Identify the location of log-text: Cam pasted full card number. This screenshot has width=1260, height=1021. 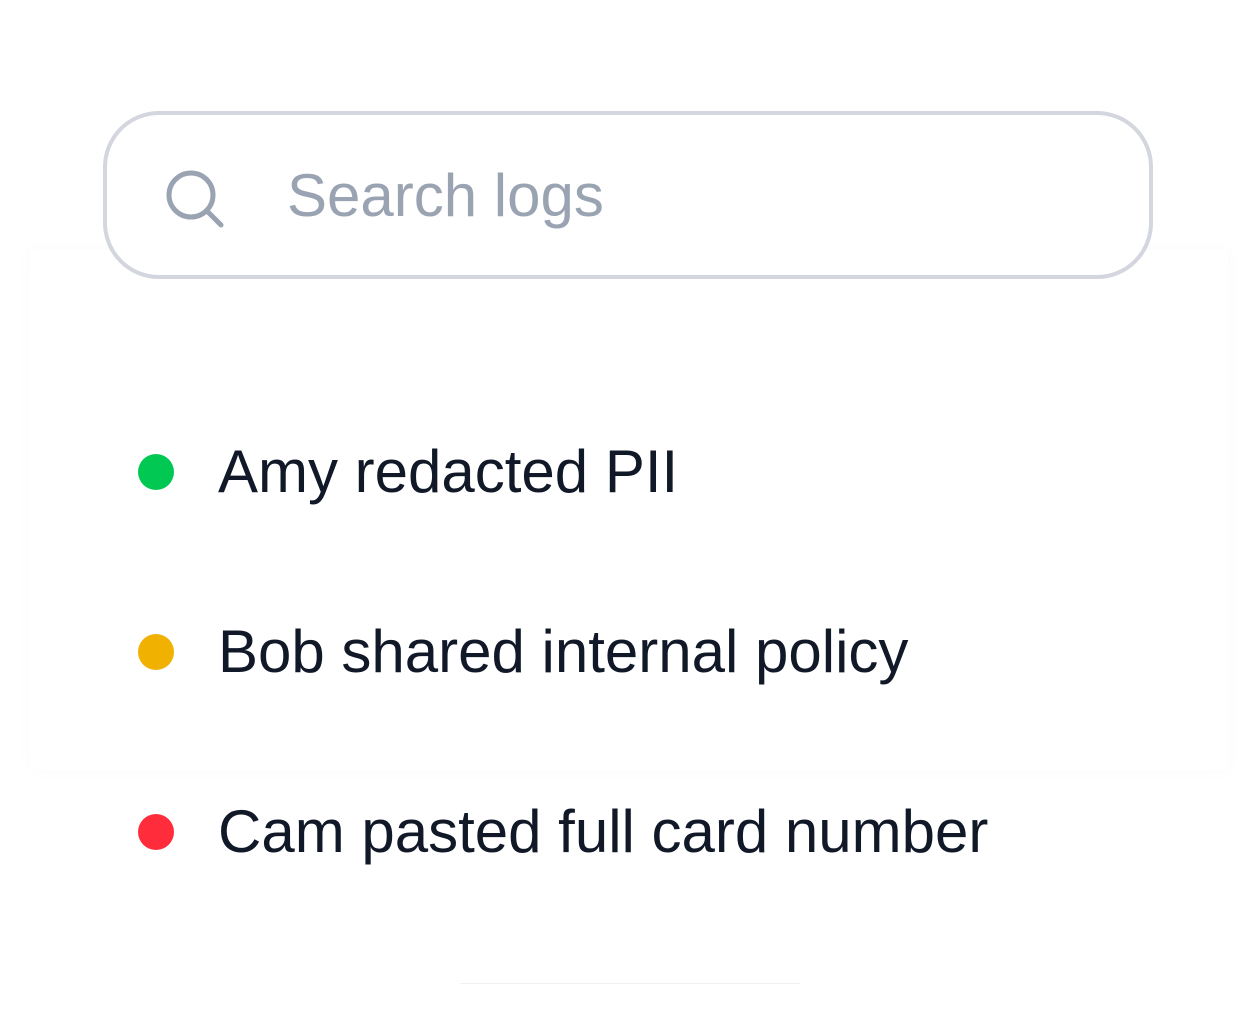
(603, 831).